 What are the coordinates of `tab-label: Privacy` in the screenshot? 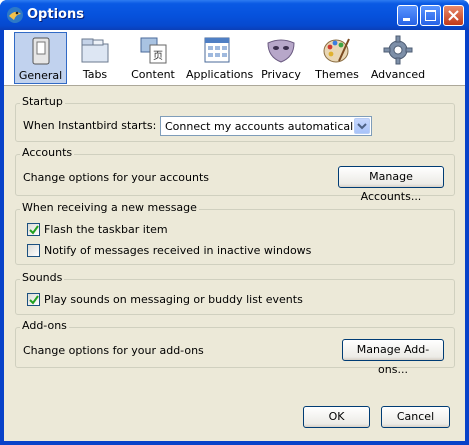 It's located at (281, 74).